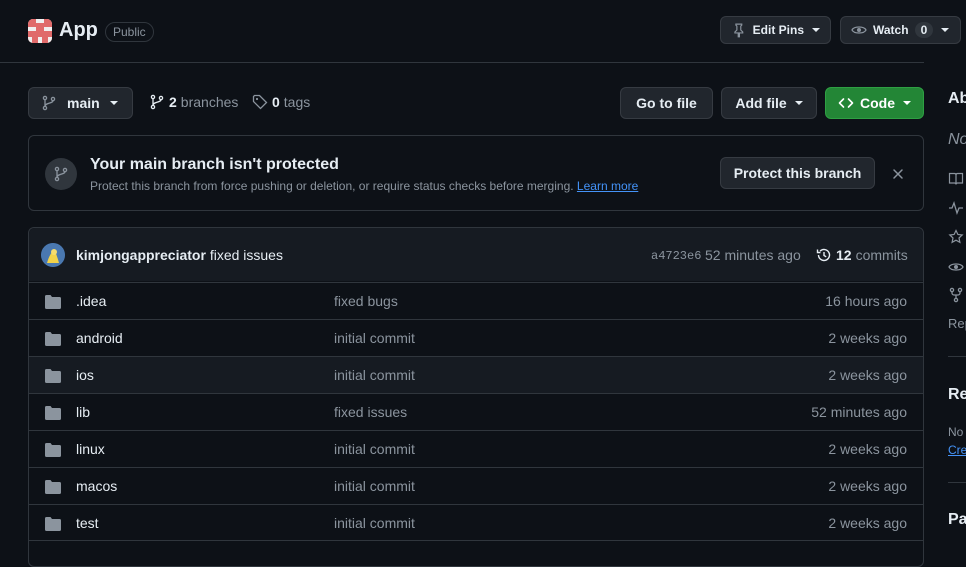 This screenshot has height=567, width=966. I want to click on commits-link: 12 commits, so click(862, 255).